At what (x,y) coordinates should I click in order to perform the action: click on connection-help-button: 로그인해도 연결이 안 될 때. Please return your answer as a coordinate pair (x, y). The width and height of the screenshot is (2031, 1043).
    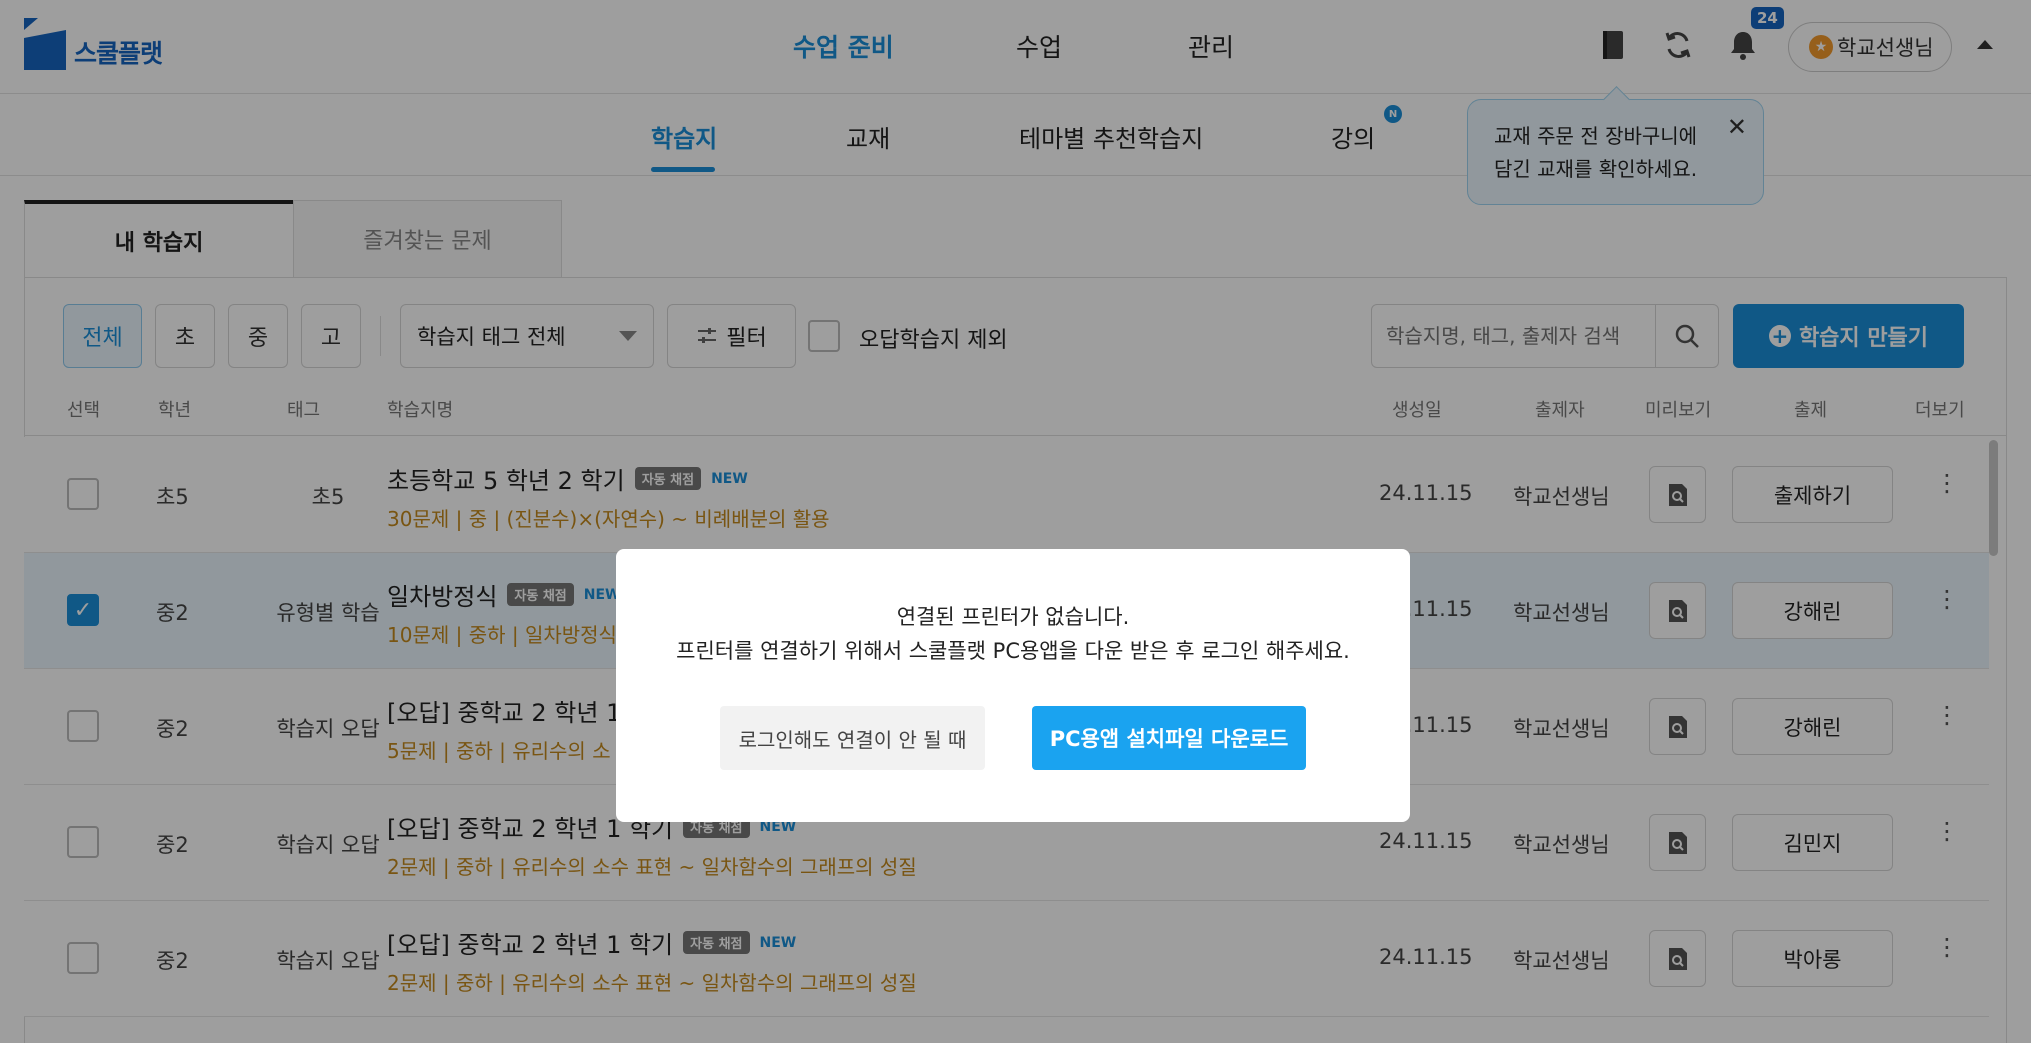
    Looking at the image, I should click on (852, 738).